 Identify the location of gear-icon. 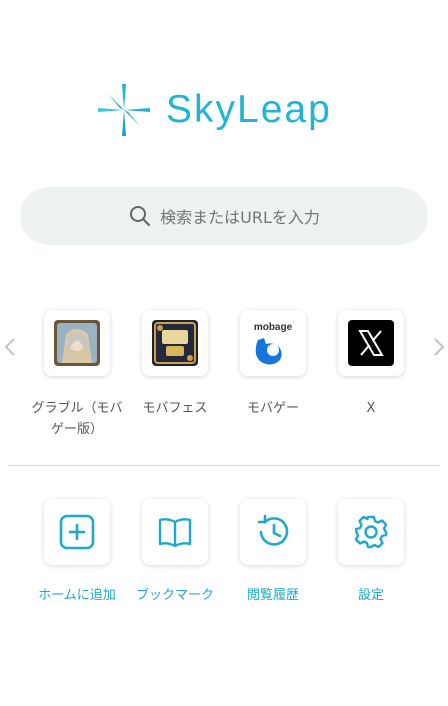
(371, 532).